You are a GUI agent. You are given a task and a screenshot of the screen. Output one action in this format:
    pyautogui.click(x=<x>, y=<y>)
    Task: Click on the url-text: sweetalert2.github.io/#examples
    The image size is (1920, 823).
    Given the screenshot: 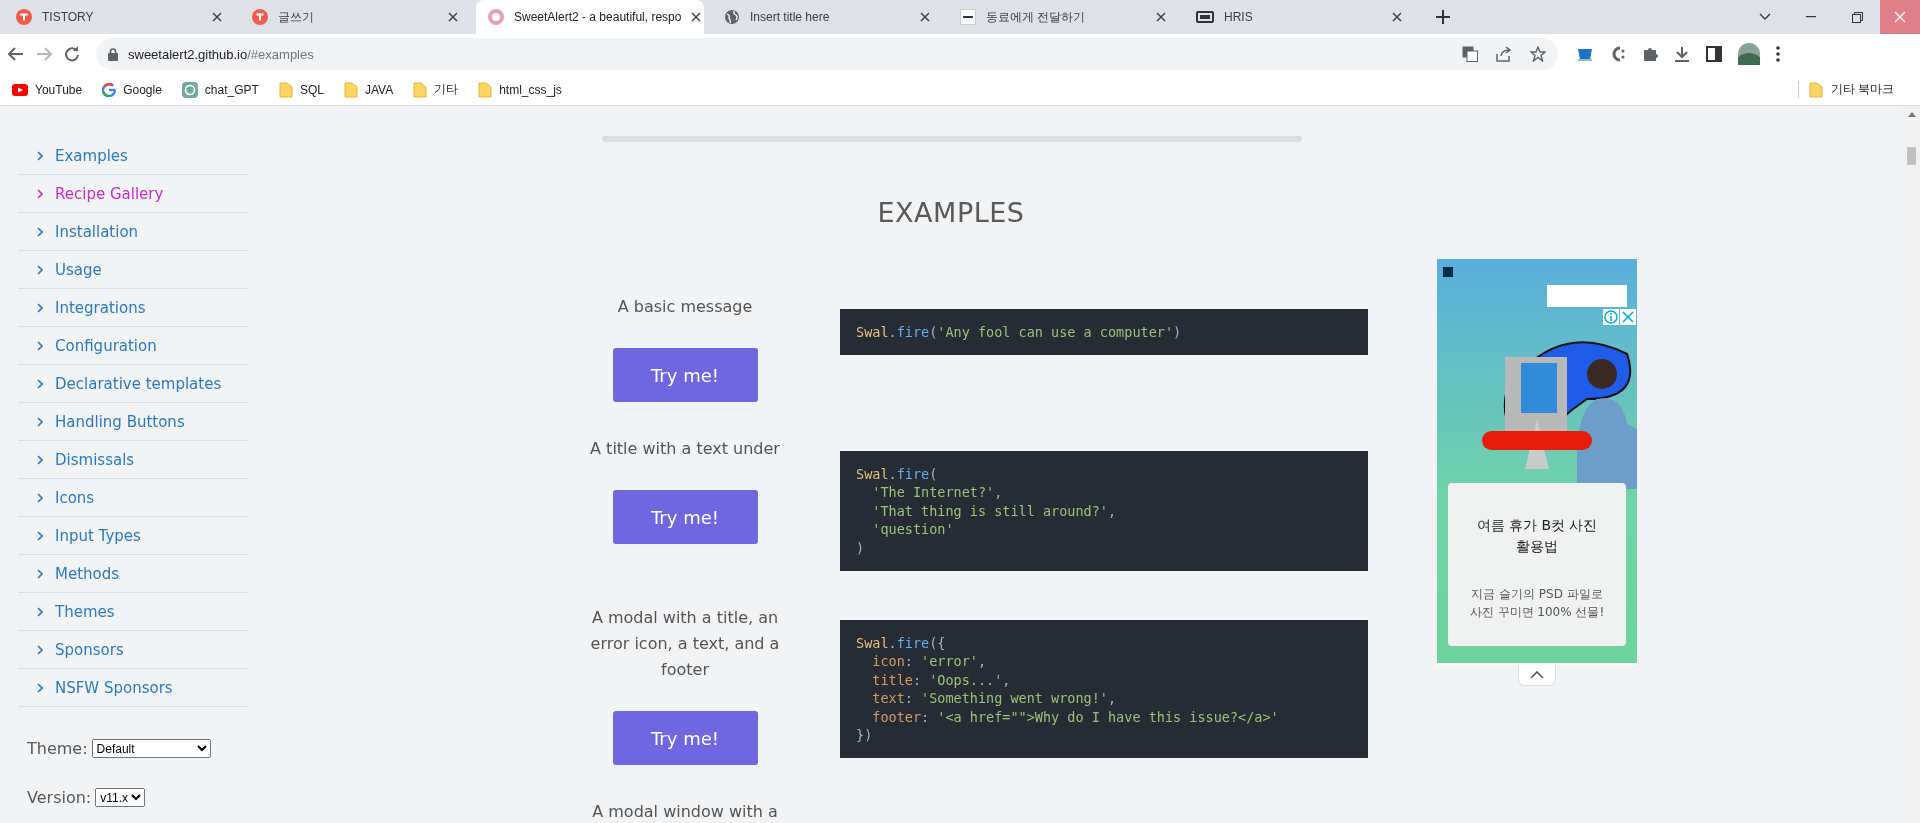 What is the action you would take?
    pyautogui.click(x=221, y=54)
    